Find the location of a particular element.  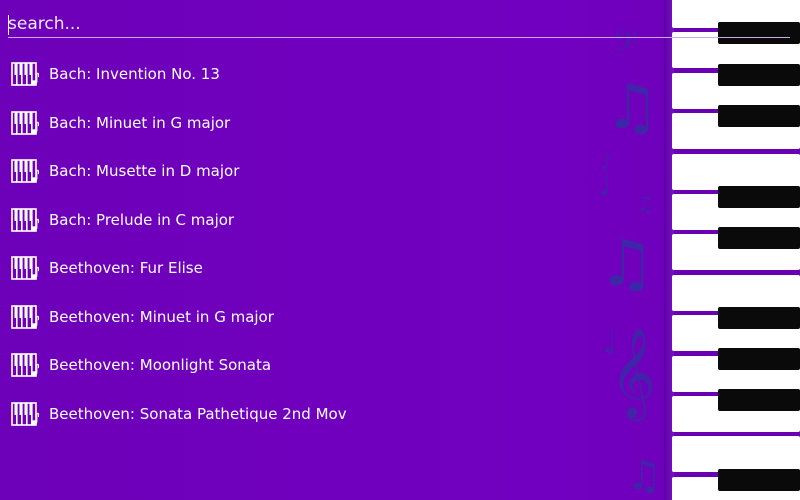

song-list-item: Bach: Prelude in C major is located at coordinates (300, 220).